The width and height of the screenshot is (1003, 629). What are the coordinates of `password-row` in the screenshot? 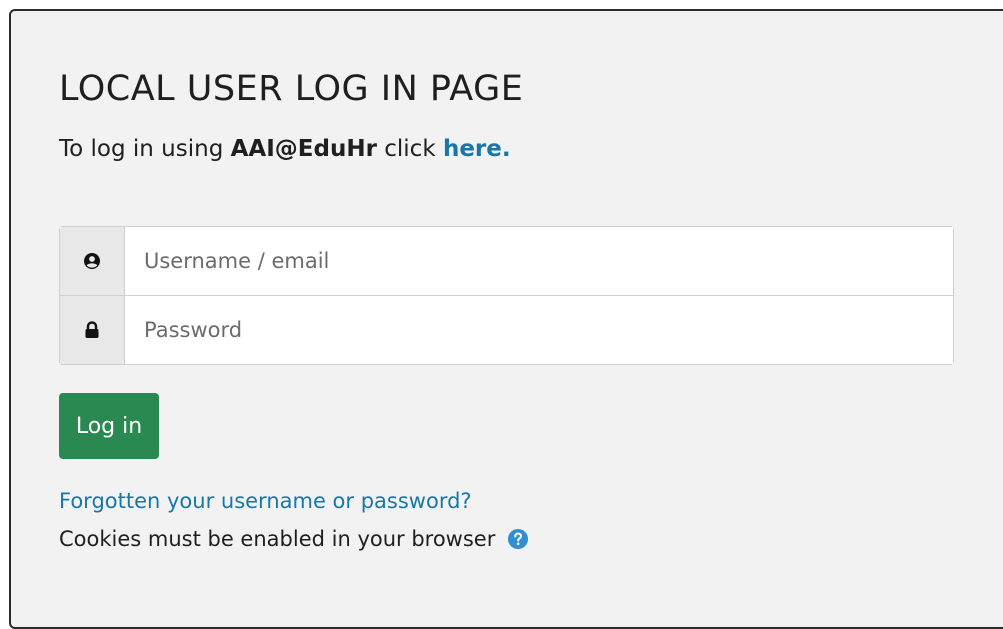 It's located at (506, 330).